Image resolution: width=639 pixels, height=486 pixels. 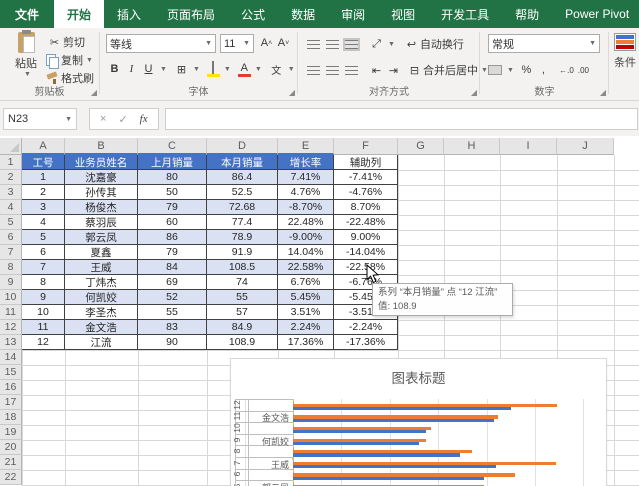 What do you see at coordinates (43, 297) in the screenshot?
I see `table-cell-r10c0: 9` at bounding box center [43, 297].